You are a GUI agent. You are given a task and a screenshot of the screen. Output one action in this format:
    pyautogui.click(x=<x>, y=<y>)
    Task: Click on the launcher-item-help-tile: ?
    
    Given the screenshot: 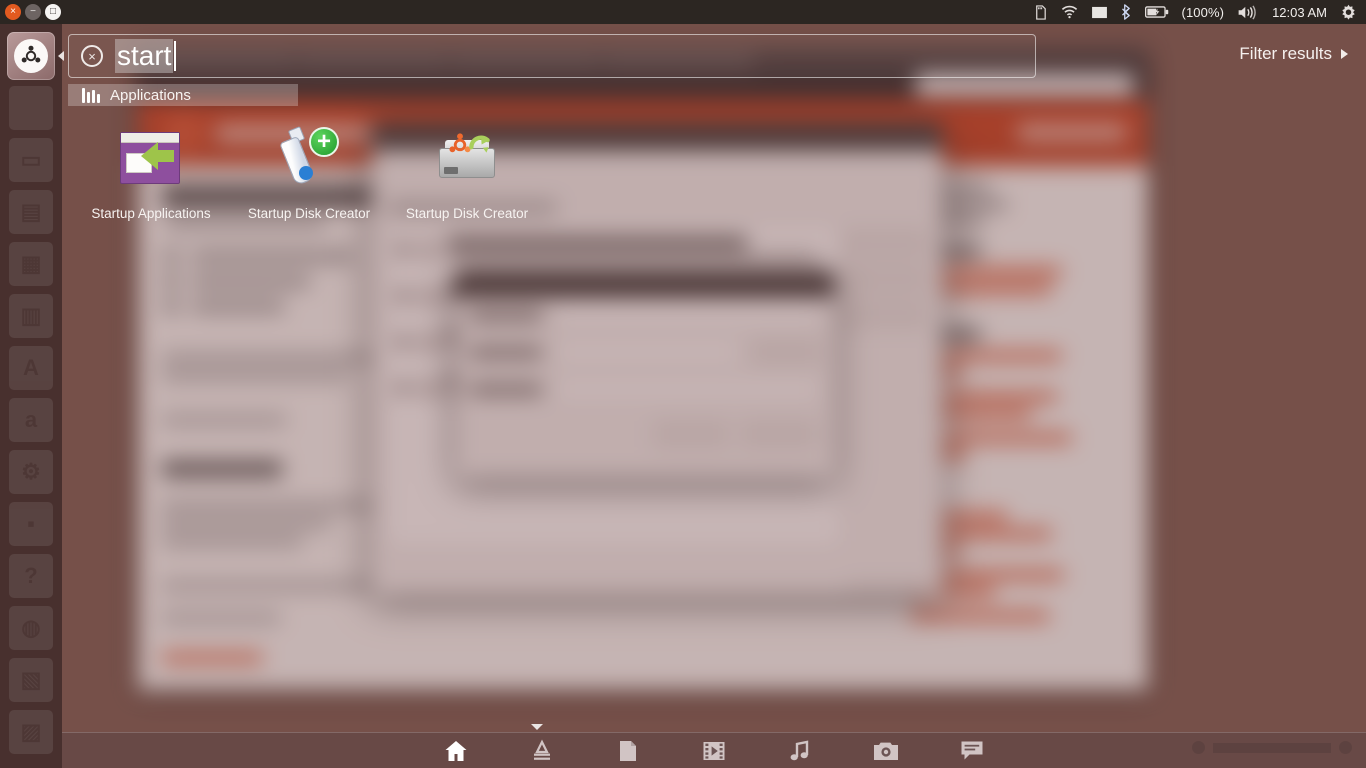 What is the action you would take?
    pyautogui.click(x=31, y=576)
    